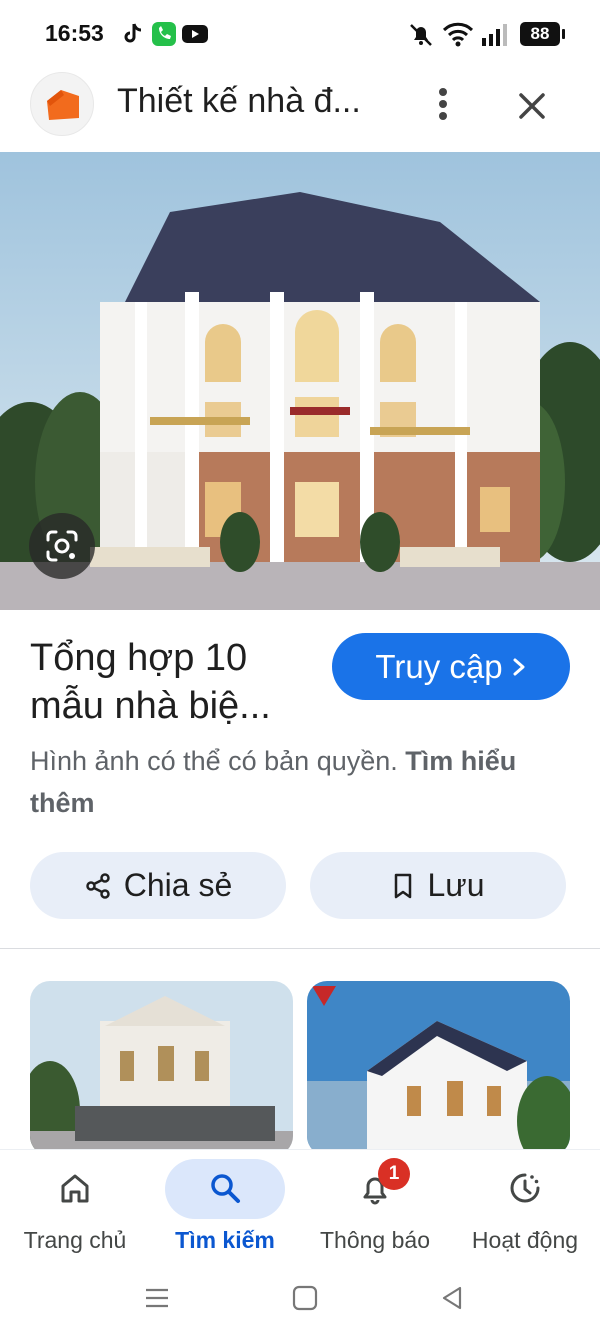 The width and height of the screenshot is (600, 1337). What do you see at coordinates (225, 1209) in the screenshot?
I see `nav-item-search: Tìm kiếm` at bounding box center [225, 1209].